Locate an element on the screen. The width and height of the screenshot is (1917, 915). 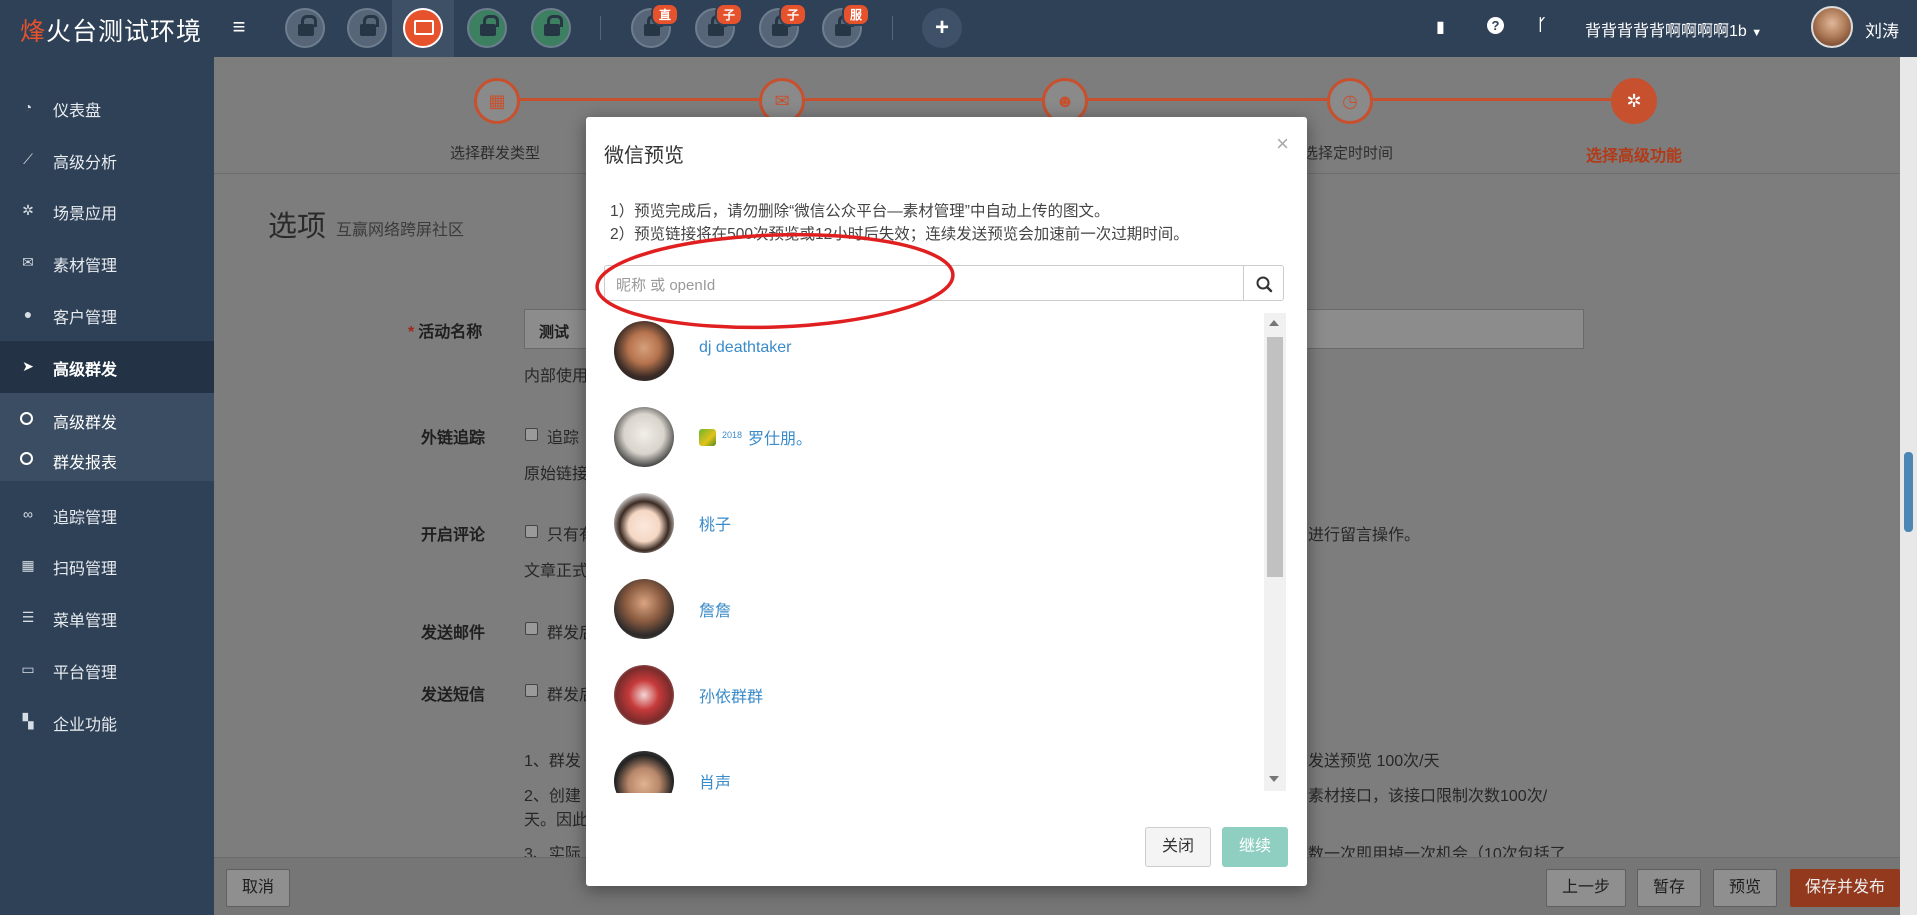
paper-plane-icon: ➤ is located at coordinates (28, 366).